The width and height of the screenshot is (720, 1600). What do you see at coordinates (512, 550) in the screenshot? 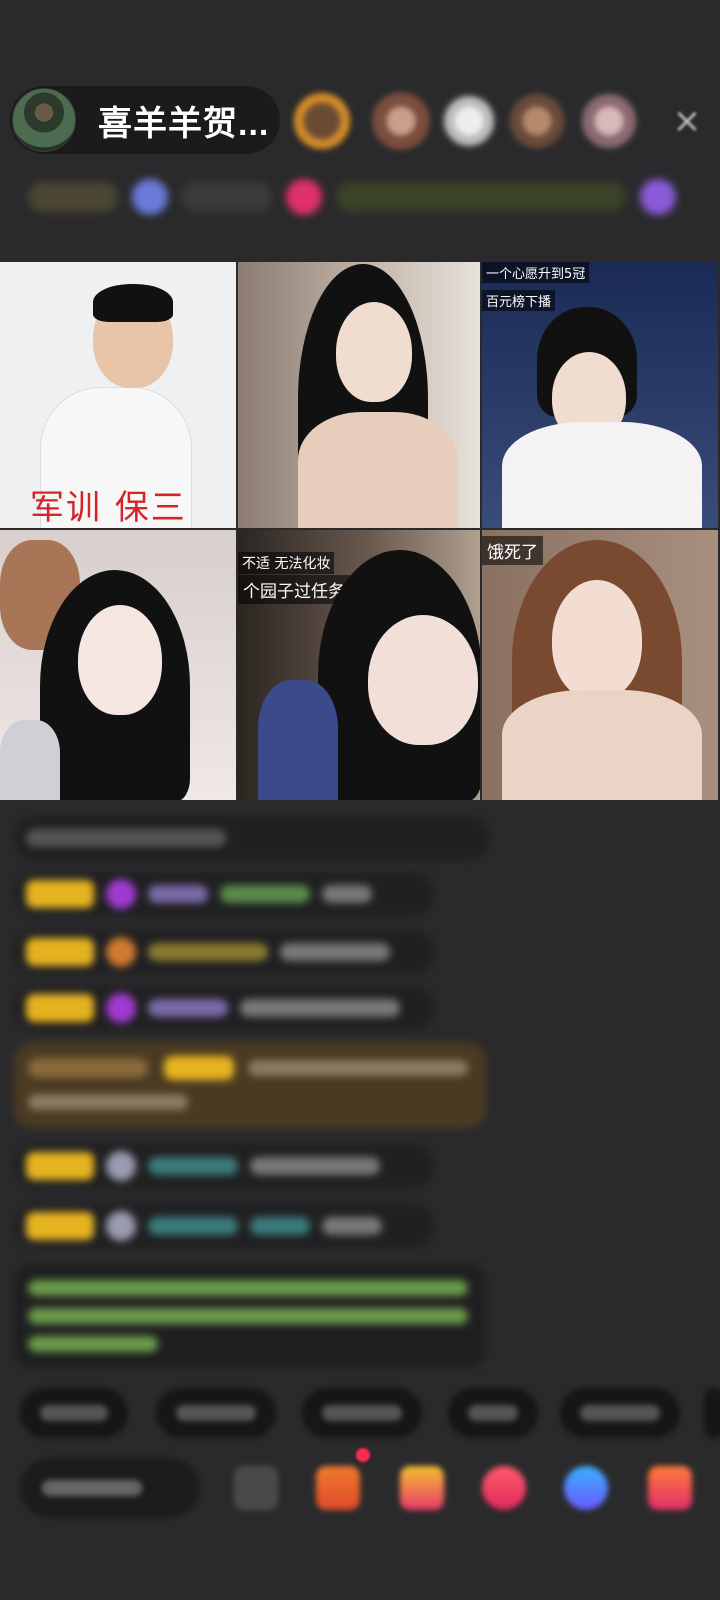
I see `video-caption-top: 饿死了` at bounding box center [512, 550].